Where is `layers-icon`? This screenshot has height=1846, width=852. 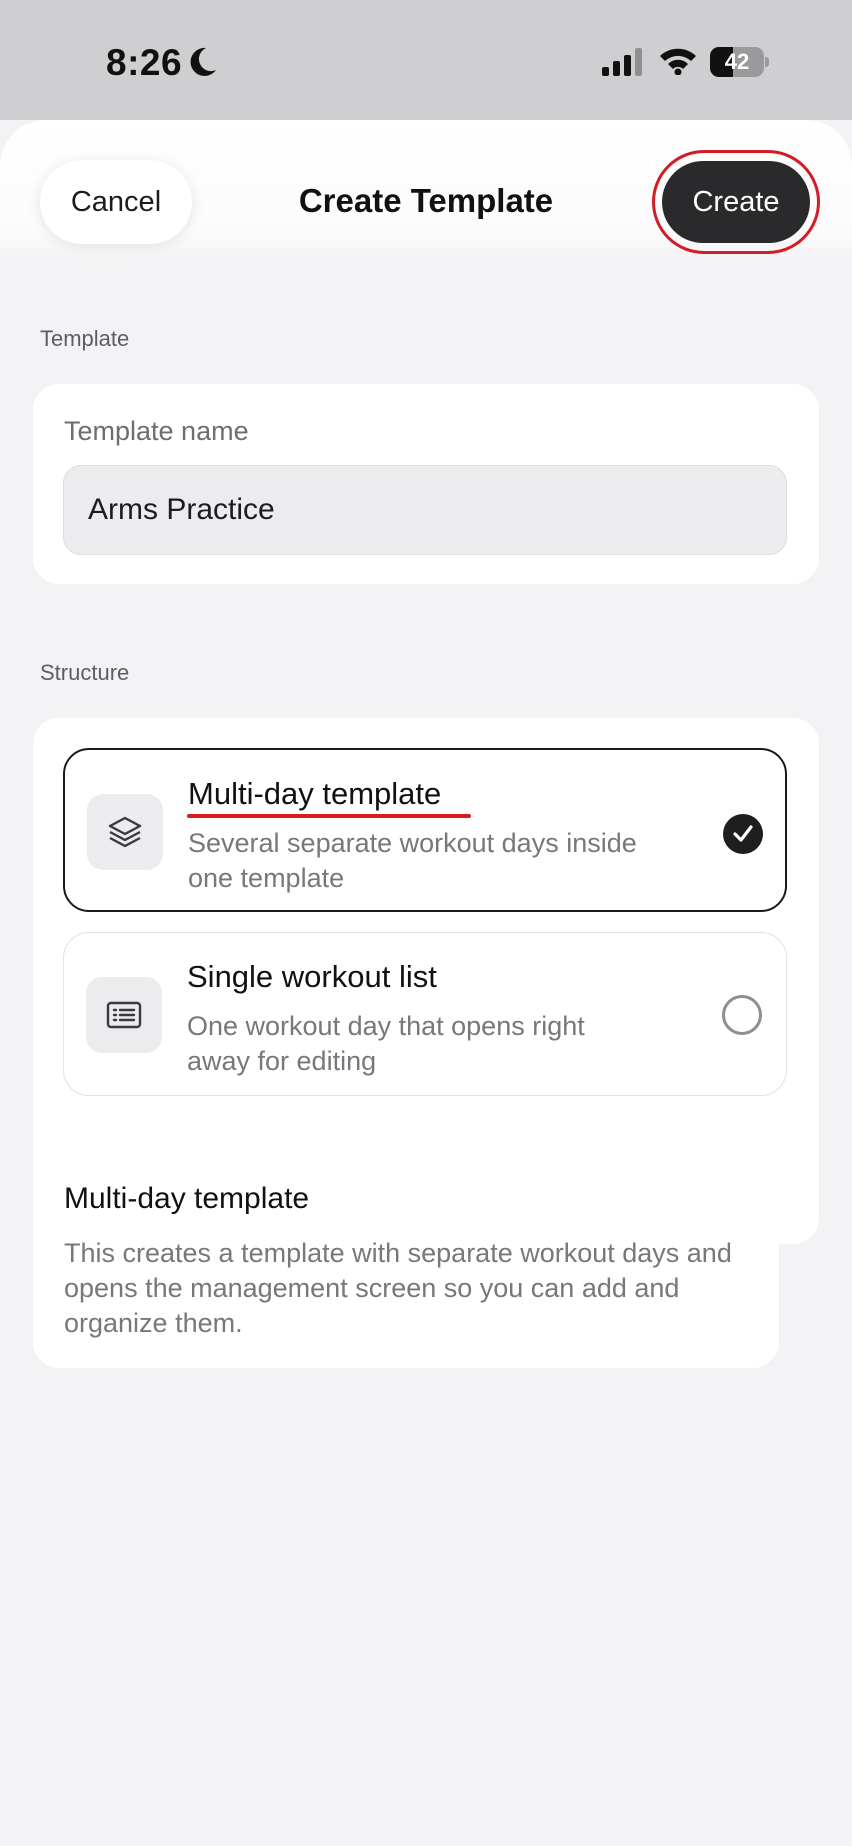 layers-icon is located at coordinates (125, 832).